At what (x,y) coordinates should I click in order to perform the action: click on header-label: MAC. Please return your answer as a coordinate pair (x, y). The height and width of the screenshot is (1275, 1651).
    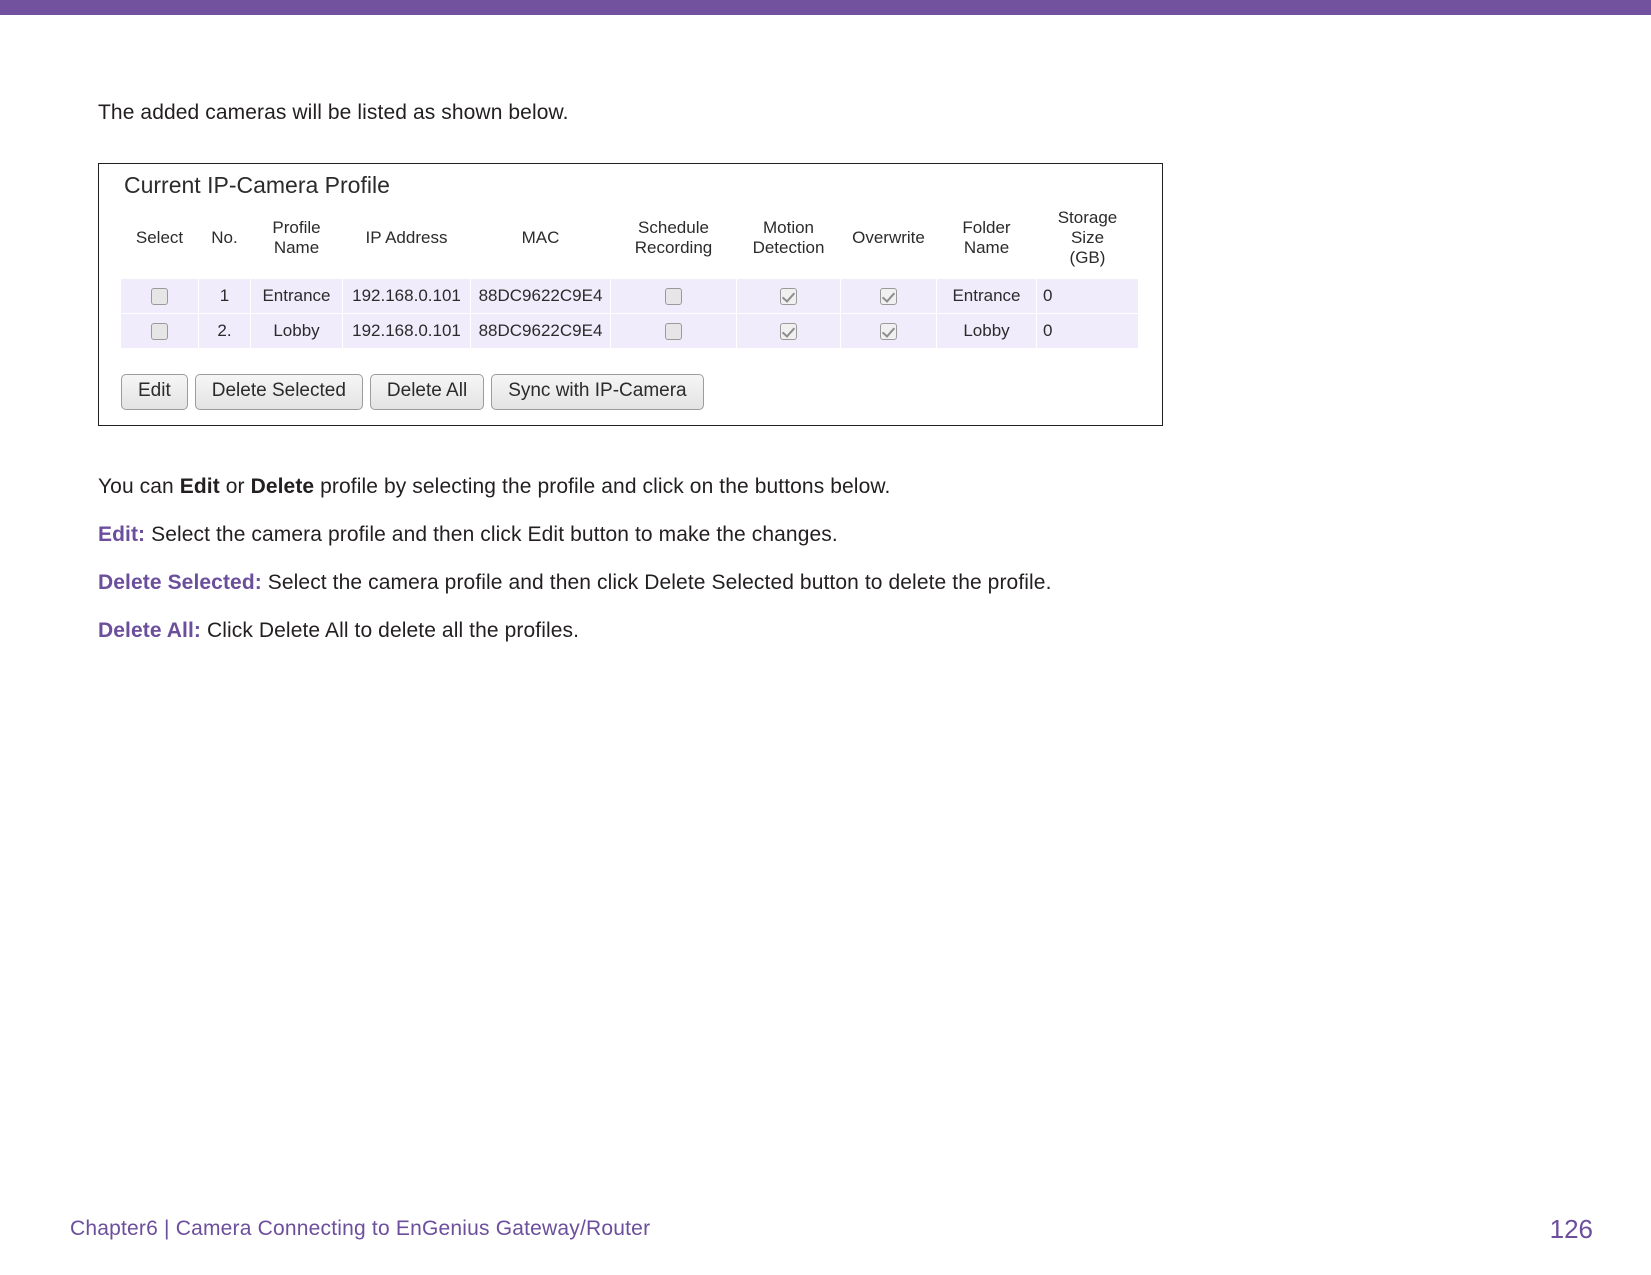
    Looking at the image, I should click on (540, 237).